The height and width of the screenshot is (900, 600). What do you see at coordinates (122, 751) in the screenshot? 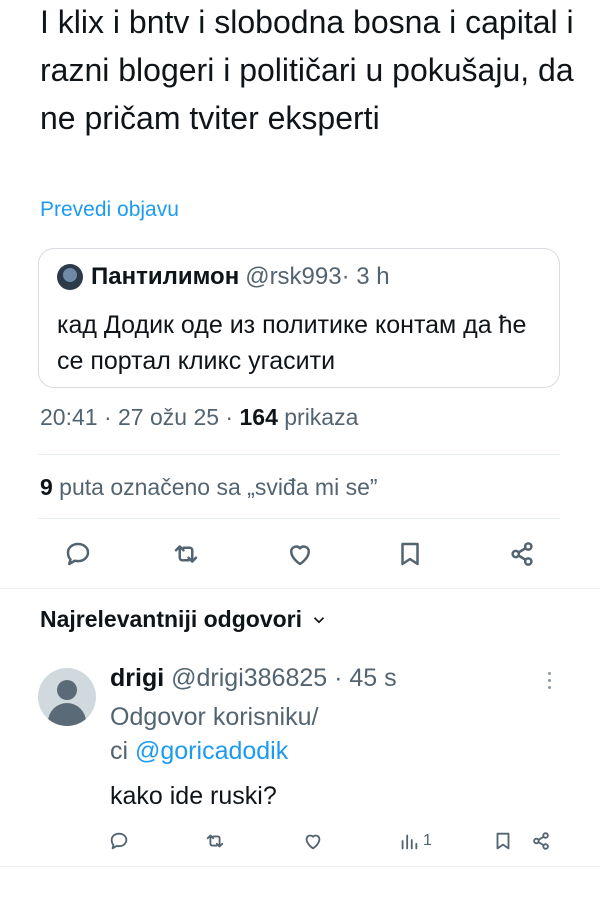
I see `reply-to-line2: ci` at bounding box center [122, 751].